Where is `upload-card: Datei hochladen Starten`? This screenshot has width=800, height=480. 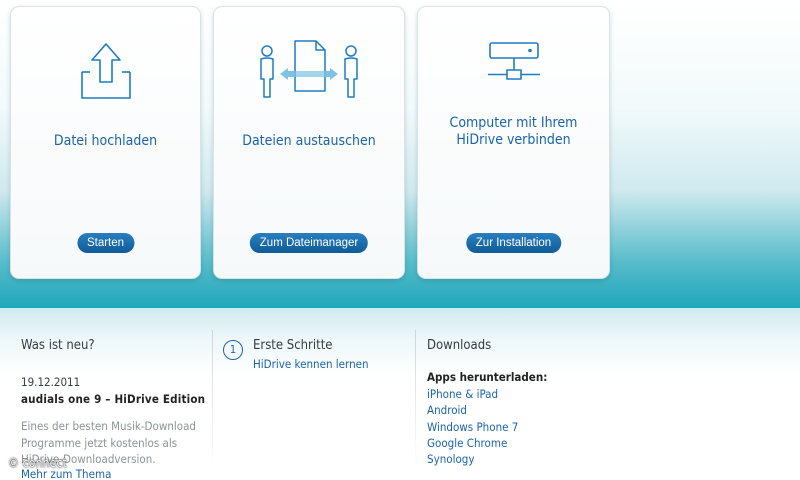
upload-card: Datei hochladen Starten is located at coordinates (105, 142).